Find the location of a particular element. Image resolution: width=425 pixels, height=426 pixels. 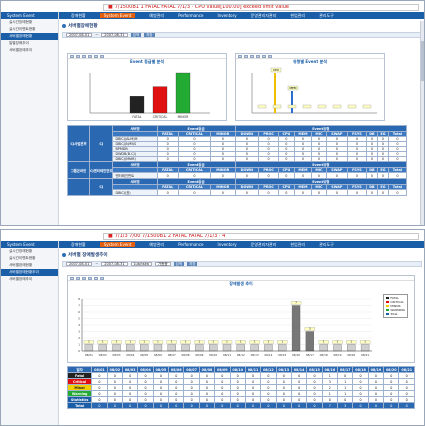

x-tick-label: 08/19 is located at coordinates (337, 355).